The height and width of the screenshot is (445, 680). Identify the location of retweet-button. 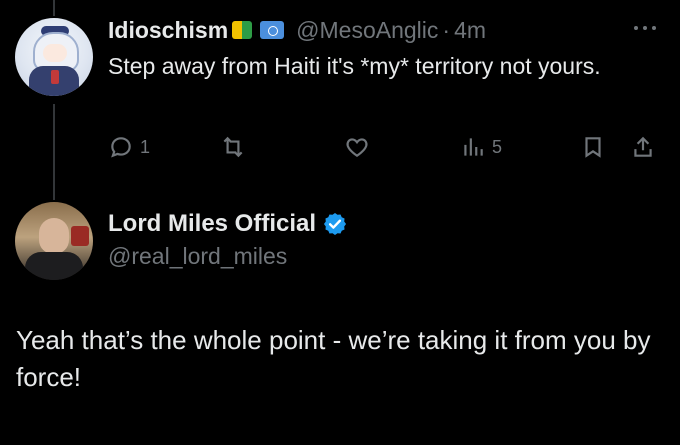
(233, 147).